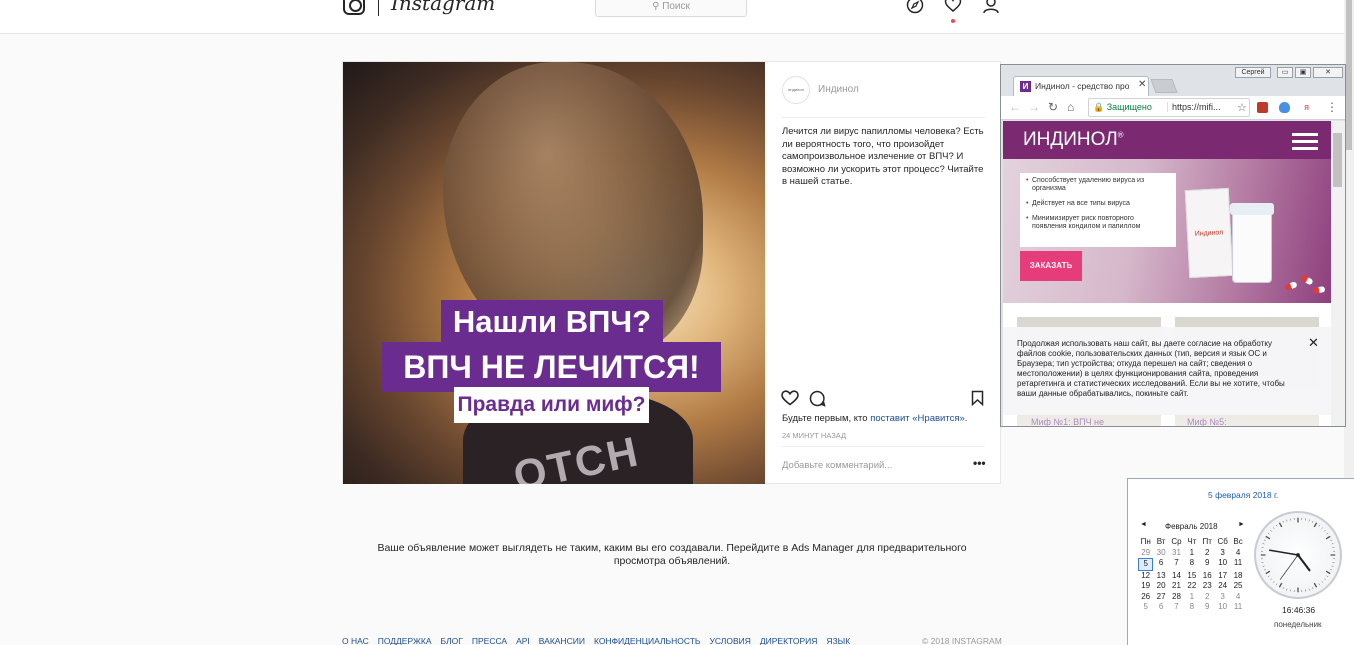 The height and width of the screenshot is (645, 1354). I want to click on instagram-wordmark: Instagram, so click(443, 7).